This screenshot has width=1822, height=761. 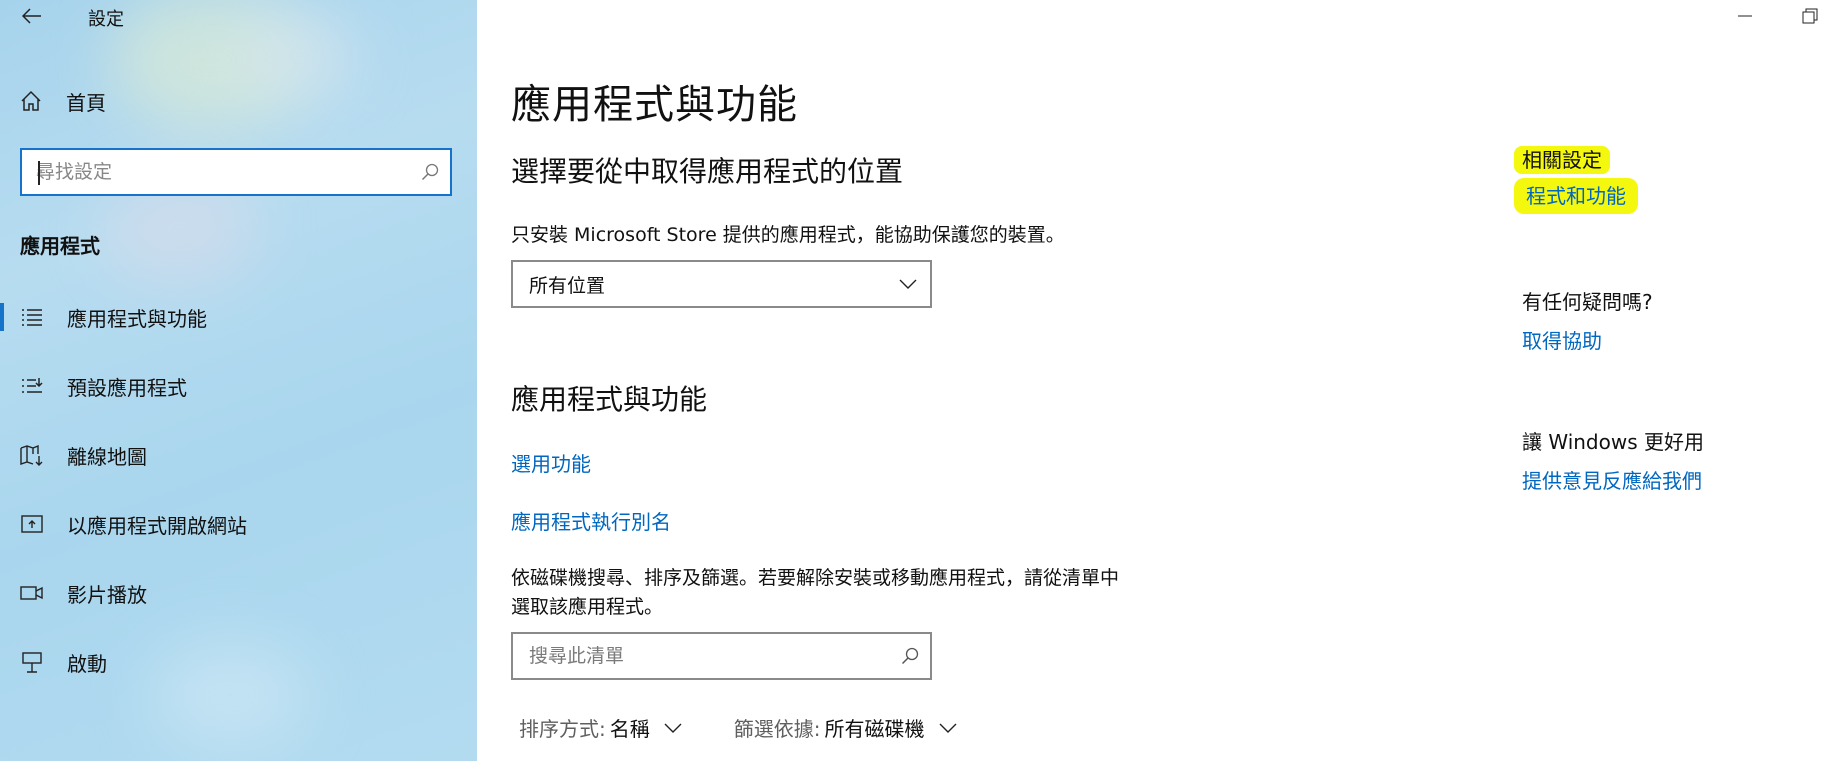 What do you see at coordinates (63, 101) in the screenshot?
I see `sidebar-item-home: 首頁` at bounding box center [63, 101].